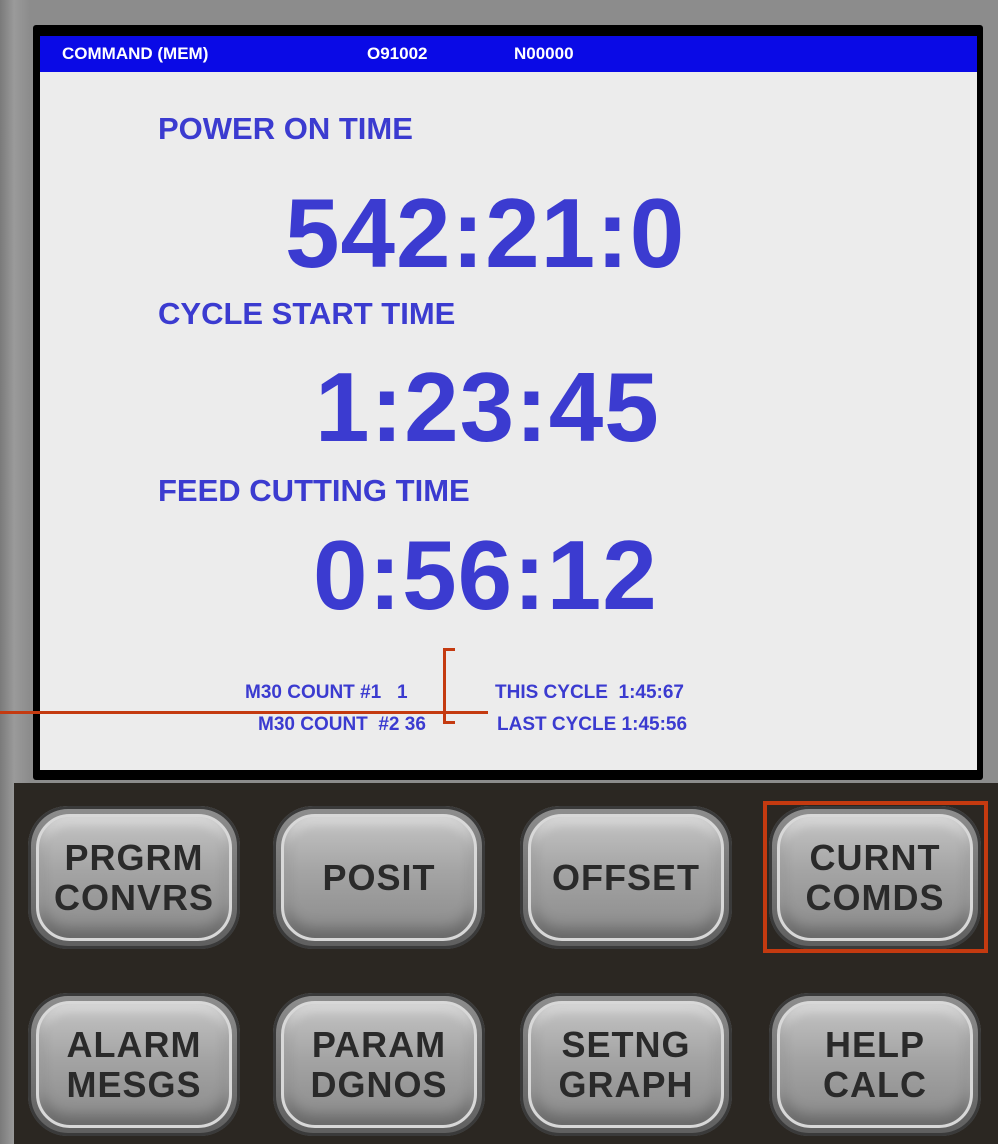 The image size is (998, 1144). I want to click on m30-count-1: M30 COUNT #1 1, so click(326, 692).